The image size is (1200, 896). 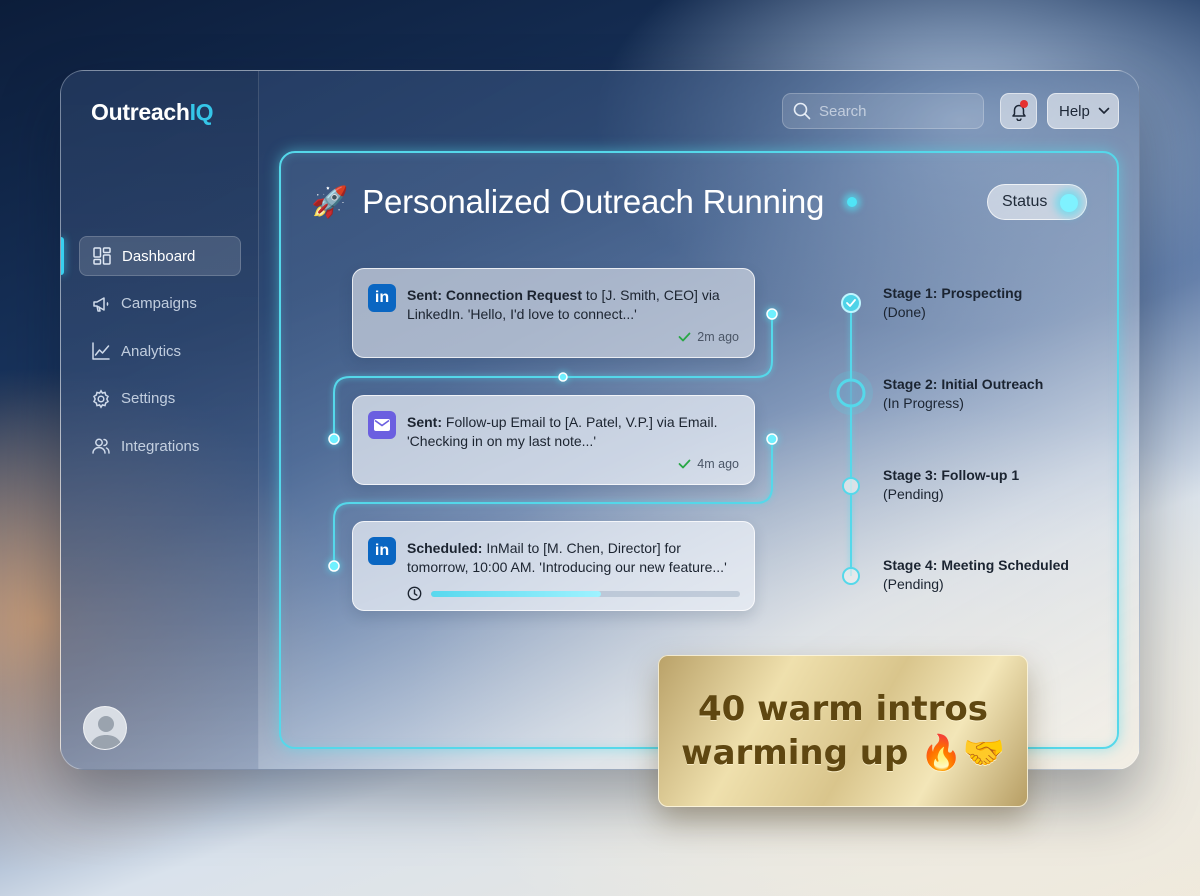 What do you see at coordinates (718, 464) in the screenshot?
I see `activity-time-text: 4m ago` at bounding box center [718, 464].